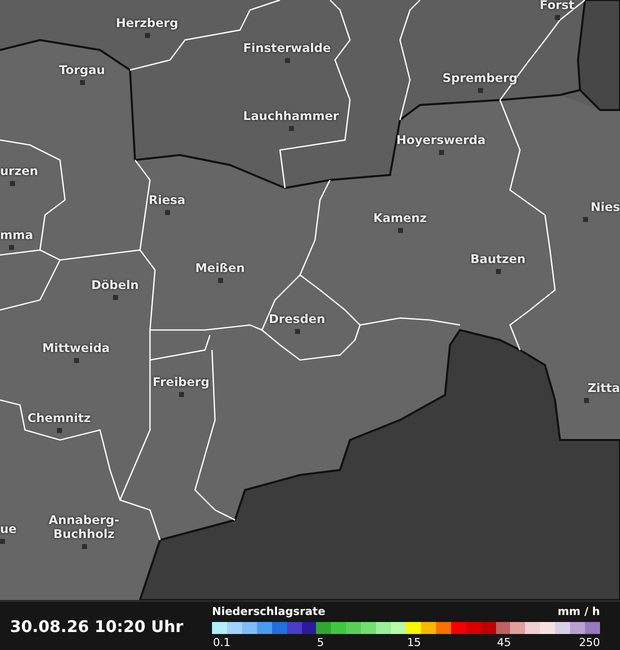 The width and height of the screenshot is (620, 650). What do you see at coordinates (320, 642) in the screenshot?
I see `scale-tick-label: 5` at bounding box center [320, 642].